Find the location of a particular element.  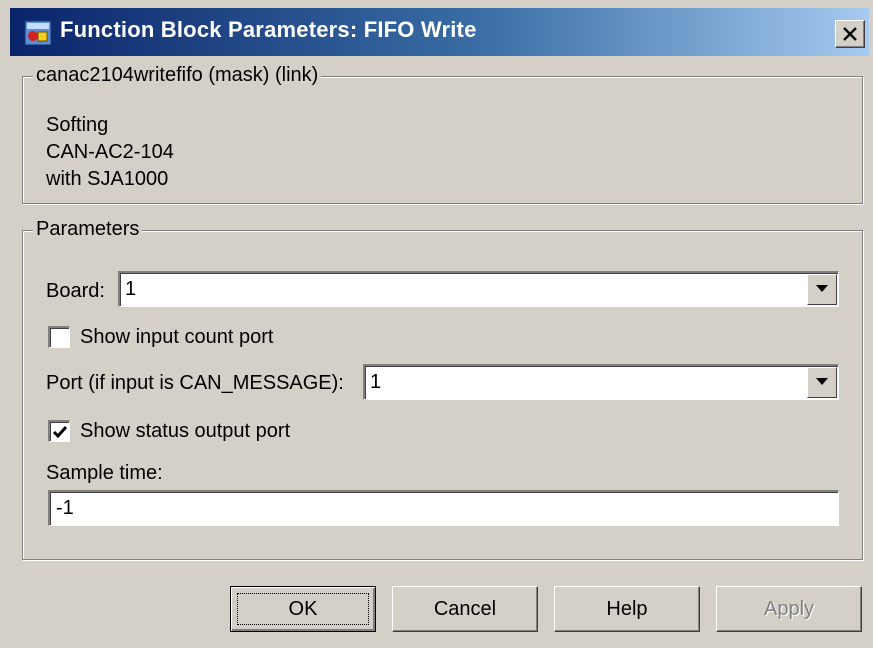

port-dropdown-button is located at coordinates (822, 382).